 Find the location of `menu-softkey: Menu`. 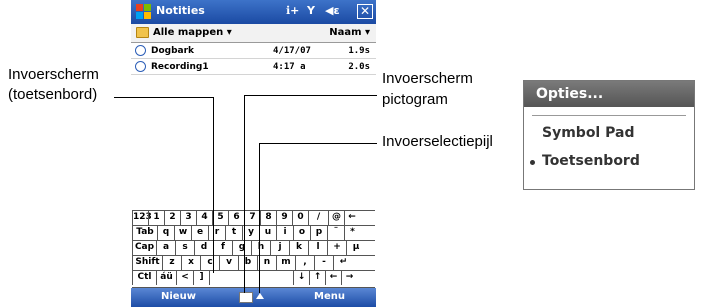

menu-softkey: Menu is located at coordinates (329, 296).